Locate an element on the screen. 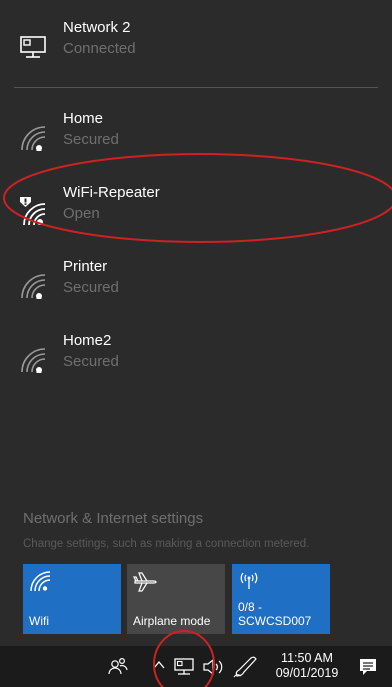  airplane-icon is located at coordinates (145, 582).